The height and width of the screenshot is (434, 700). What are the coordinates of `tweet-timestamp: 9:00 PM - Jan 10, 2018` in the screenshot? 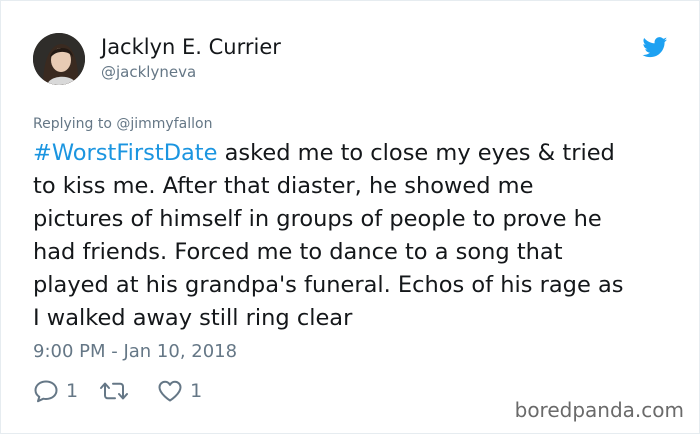 It's located at (135, 352).